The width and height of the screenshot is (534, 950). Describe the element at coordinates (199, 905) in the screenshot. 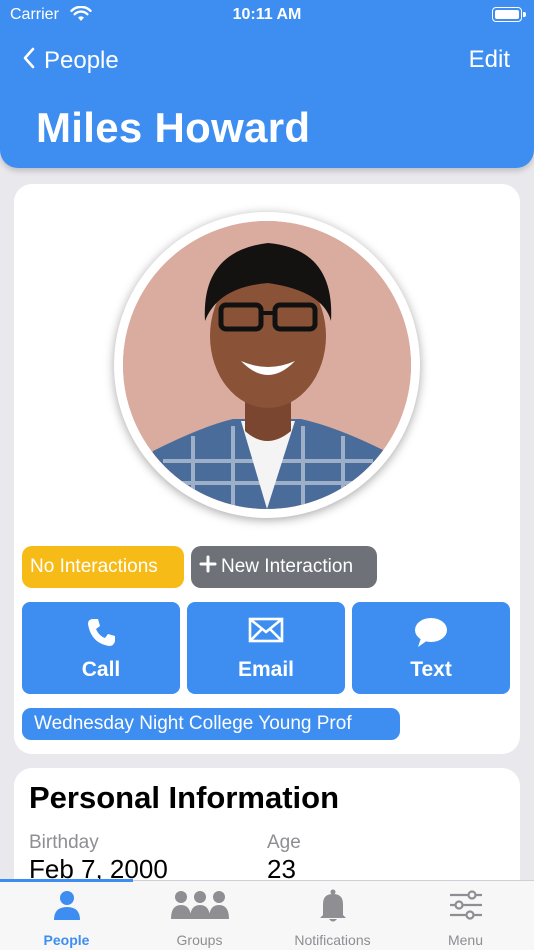

I see `group-icon` at that location.